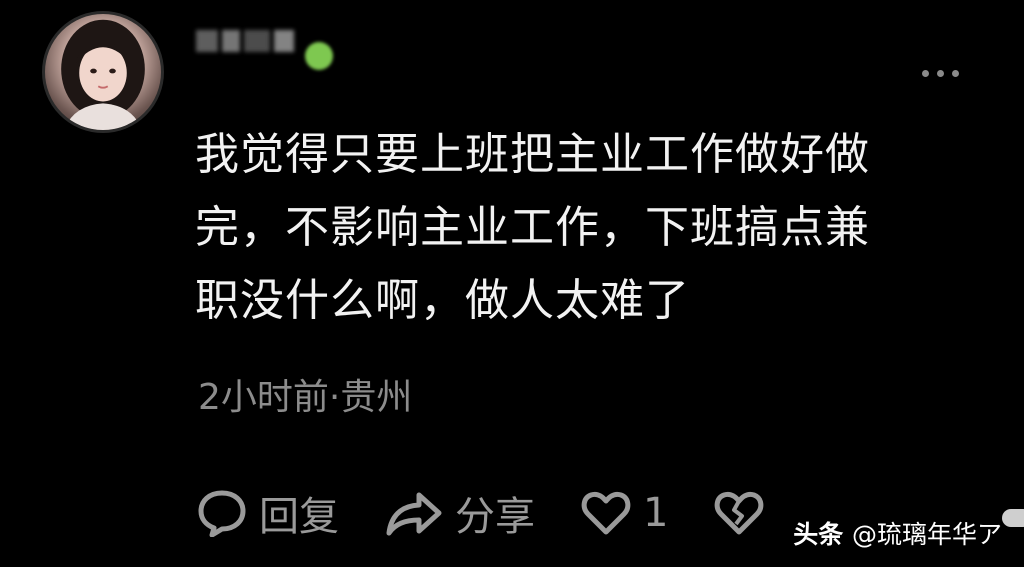 This screenshot has width=1024, height=567. Describe the element at coordinates (926, 534) in the screenshot. I see `watermark-handle: @琉璃年华ア` at that location.